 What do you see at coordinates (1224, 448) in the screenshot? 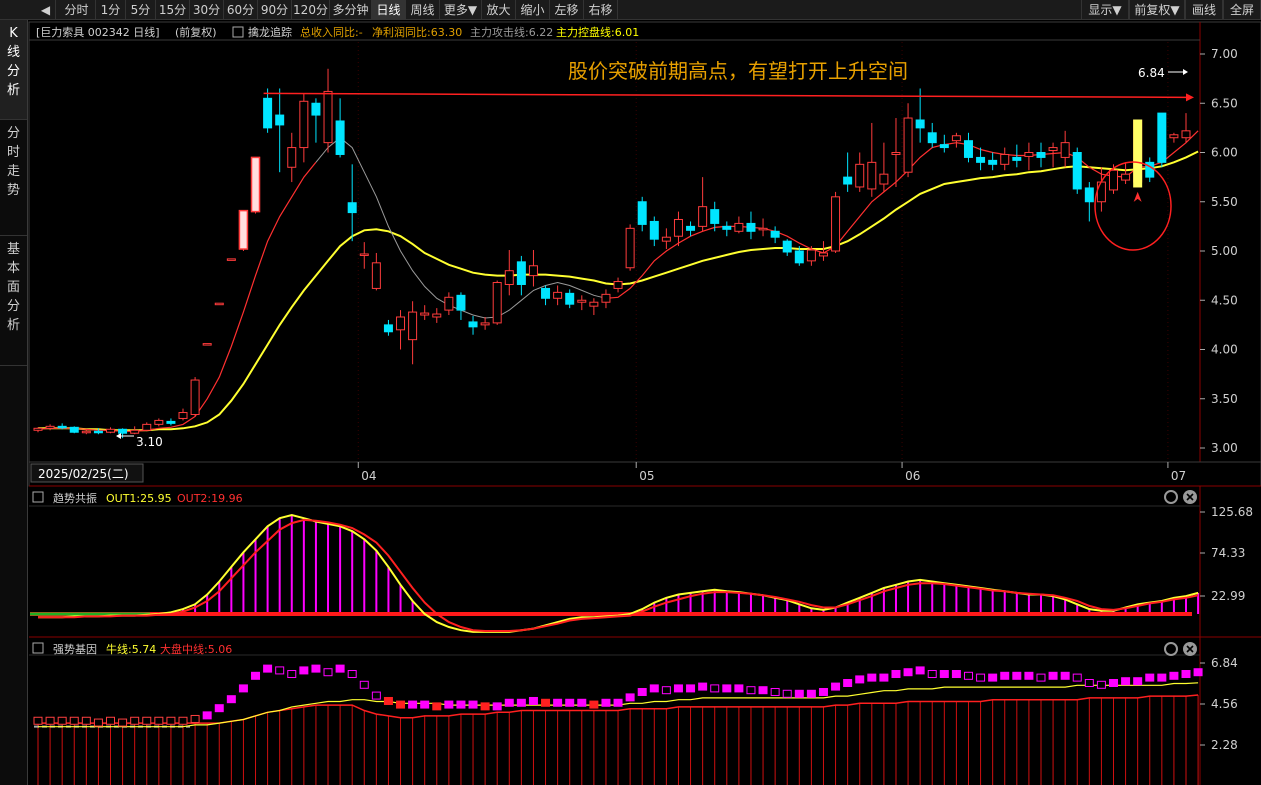
I see `price-label-8: 3.00` at bounding box center [1224, 448].